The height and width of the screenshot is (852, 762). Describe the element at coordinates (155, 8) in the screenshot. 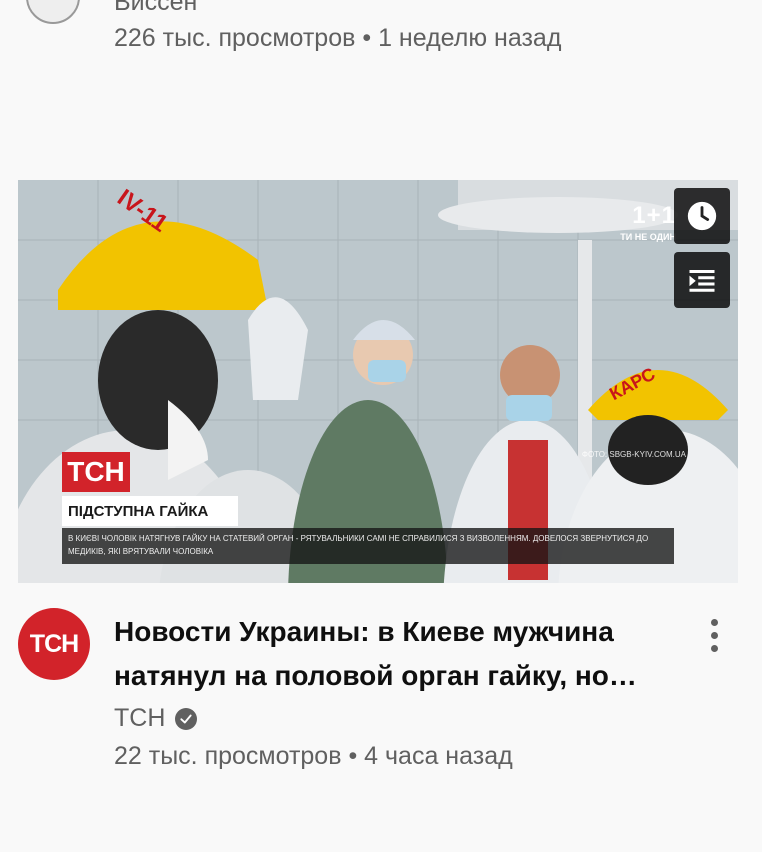

I see `previous-channel-name: Виссен` at that location.